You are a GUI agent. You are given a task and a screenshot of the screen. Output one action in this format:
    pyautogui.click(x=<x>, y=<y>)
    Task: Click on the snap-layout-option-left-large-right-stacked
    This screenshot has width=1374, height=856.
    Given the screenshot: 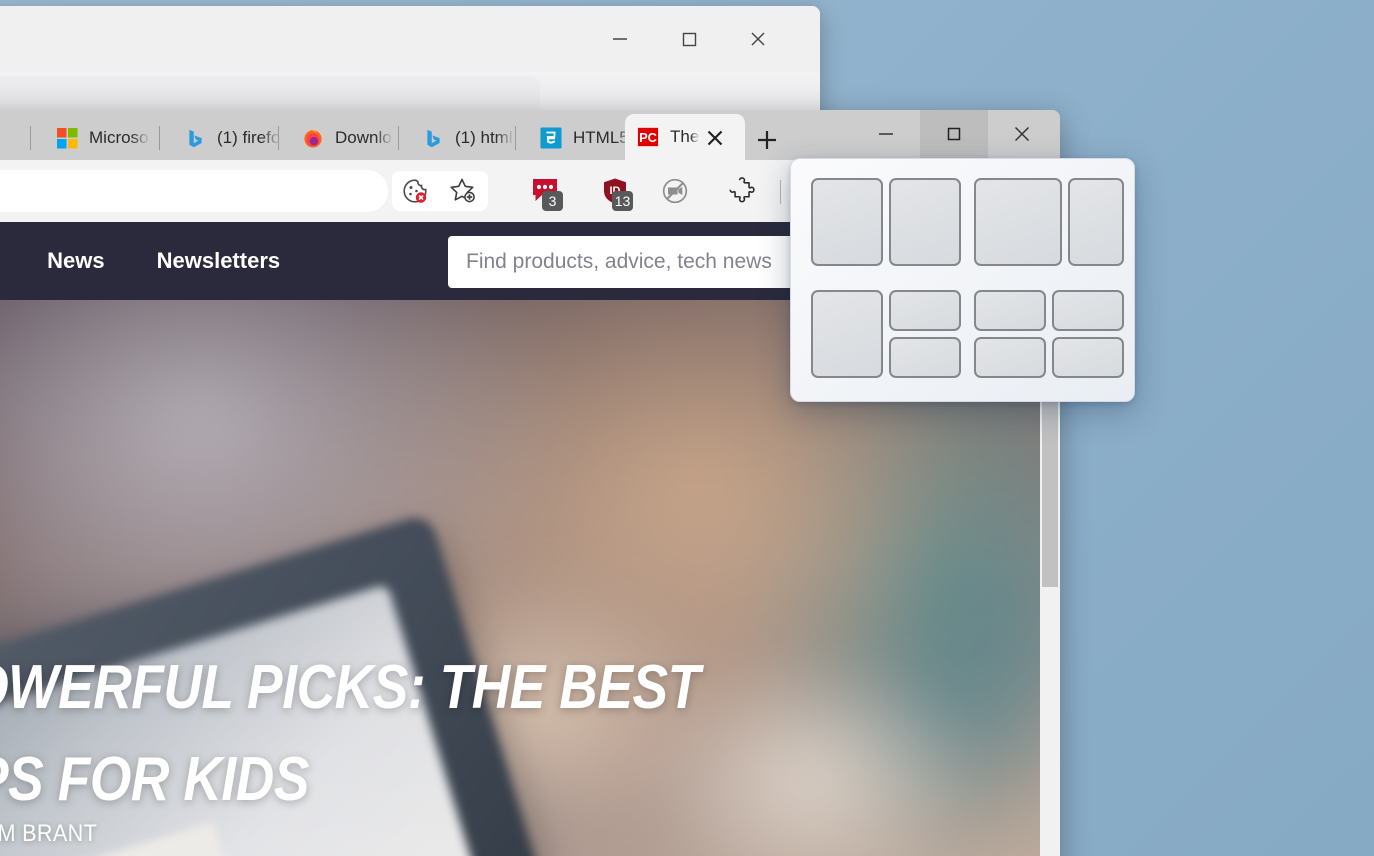 What is the action you would take?
    pyautogui.click(x=886, y=334)
    